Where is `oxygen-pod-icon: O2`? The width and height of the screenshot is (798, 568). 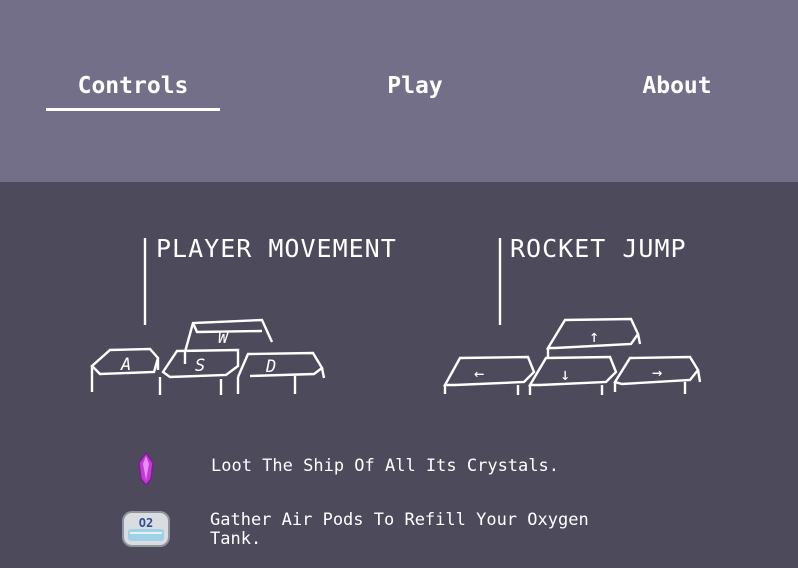 oxygen-pod-icon: O2 is located at coordinates (146, 529).